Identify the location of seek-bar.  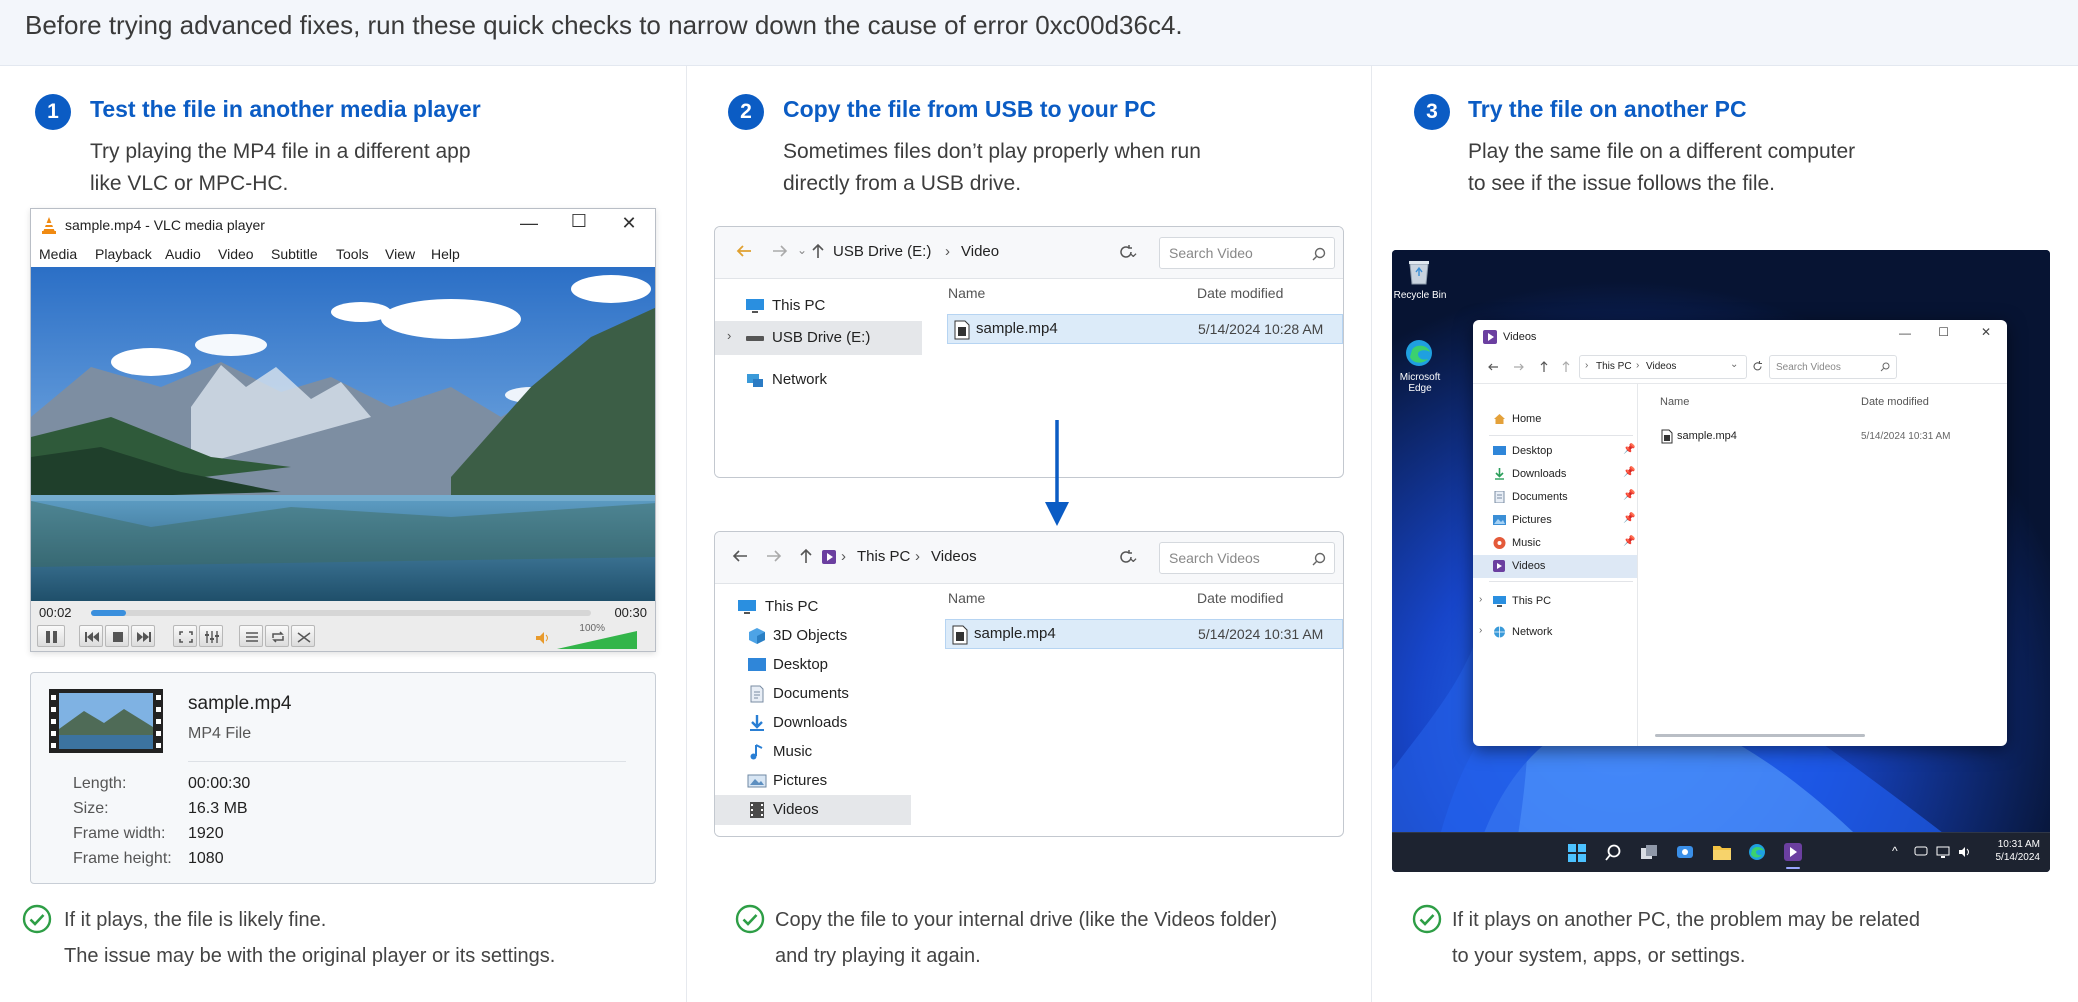
(341, 613).